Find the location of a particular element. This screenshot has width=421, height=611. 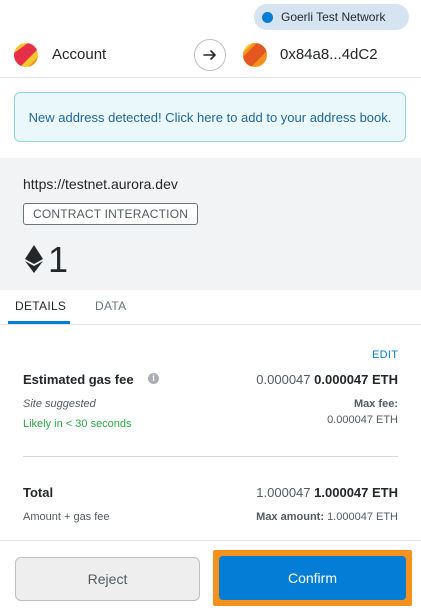

to-account-avatar is located at coordinates (255, 55).